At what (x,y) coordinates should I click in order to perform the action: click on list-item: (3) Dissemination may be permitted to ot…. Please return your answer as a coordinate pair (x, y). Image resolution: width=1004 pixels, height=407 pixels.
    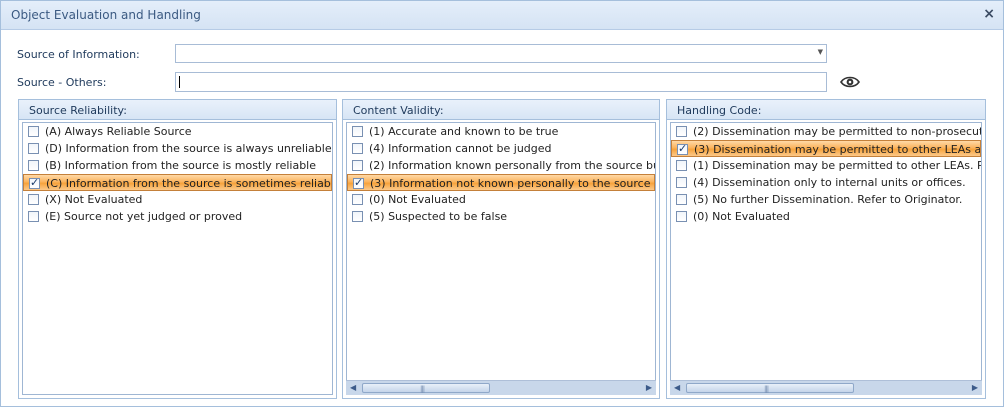
    Looking at the image, I should click on (826, 148).